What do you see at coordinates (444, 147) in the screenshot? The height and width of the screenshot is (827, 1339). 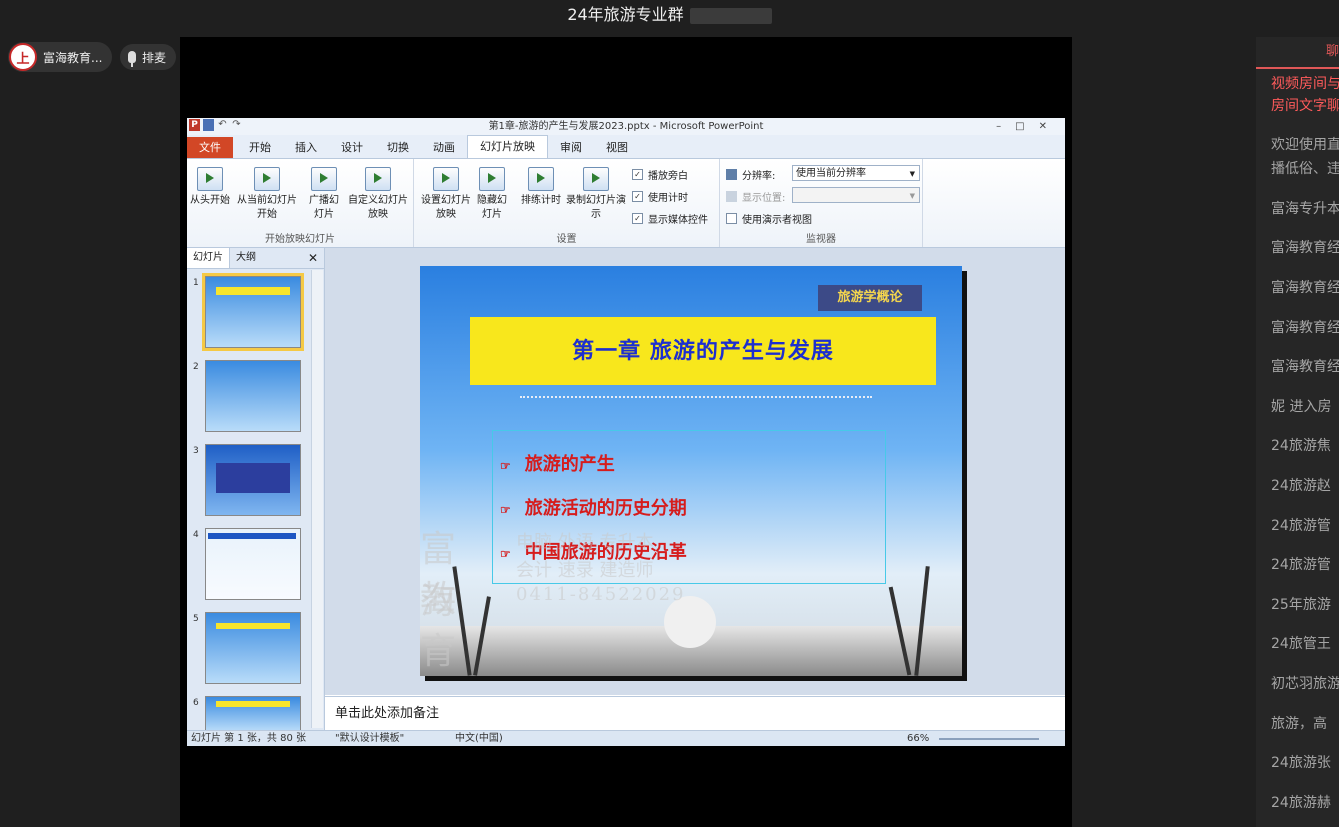 I see `tab-animations: 动画` at bounding box center [444, 147].